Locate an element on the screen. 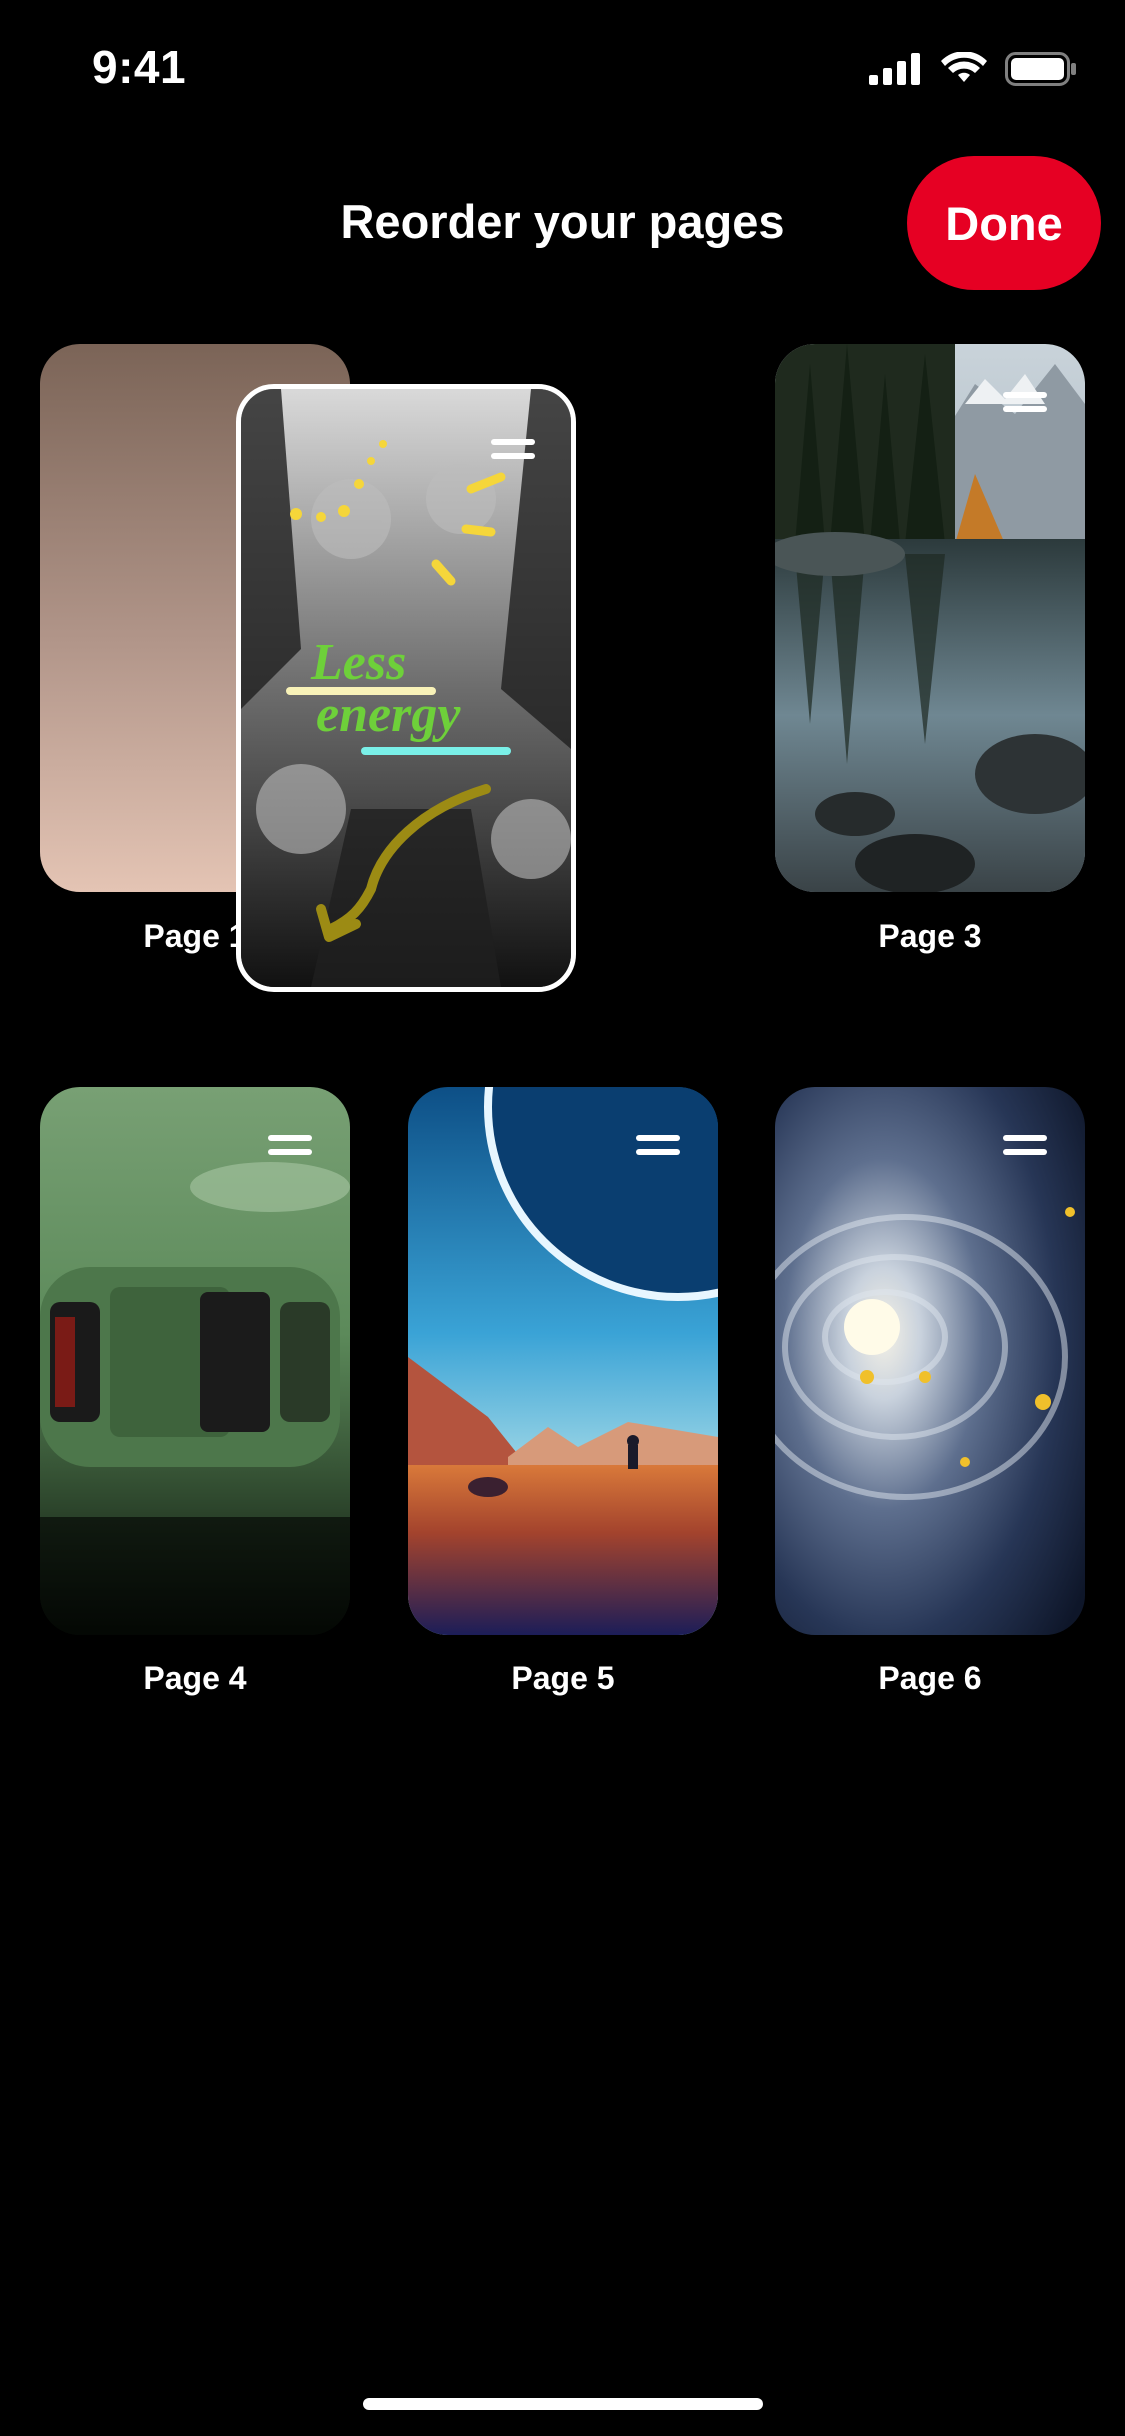  battery-icon is located at coordinates (1040, 69).